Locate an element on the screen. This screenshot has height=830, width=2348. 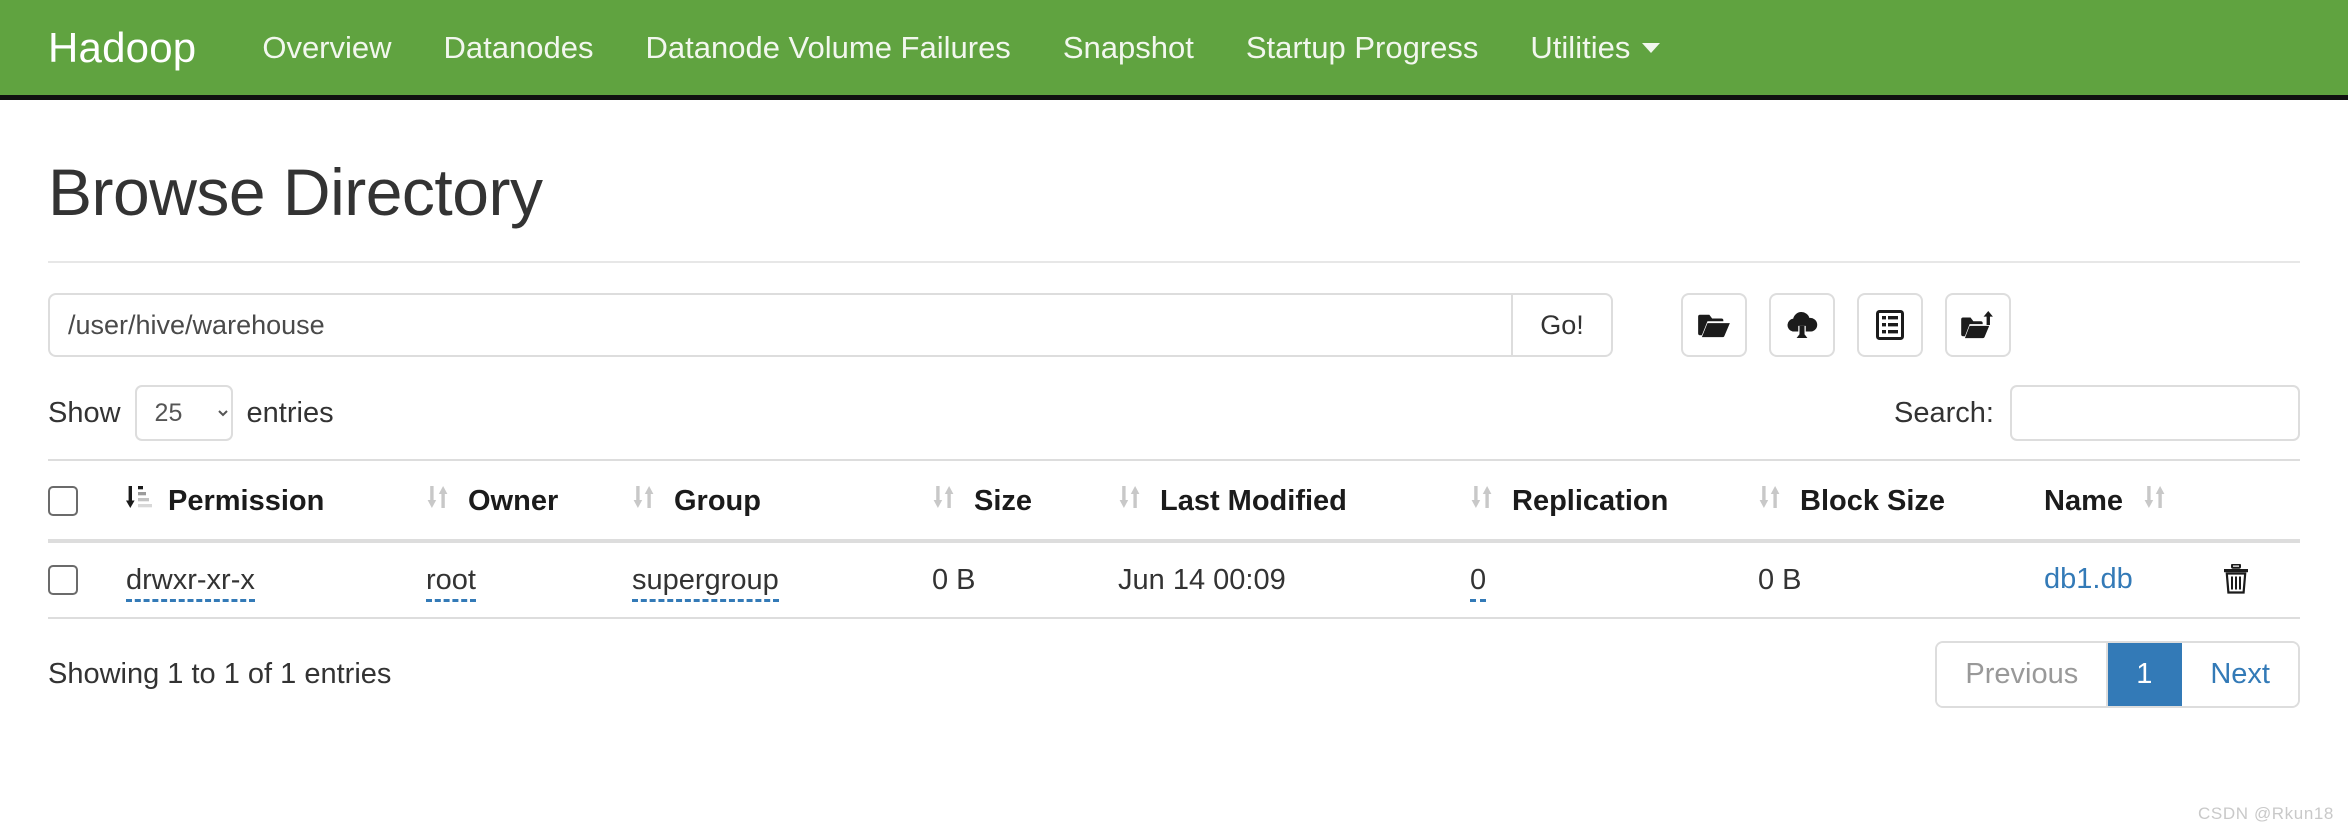
nav-item-datanodes: Datanodes is located at coordinates (519, 47).